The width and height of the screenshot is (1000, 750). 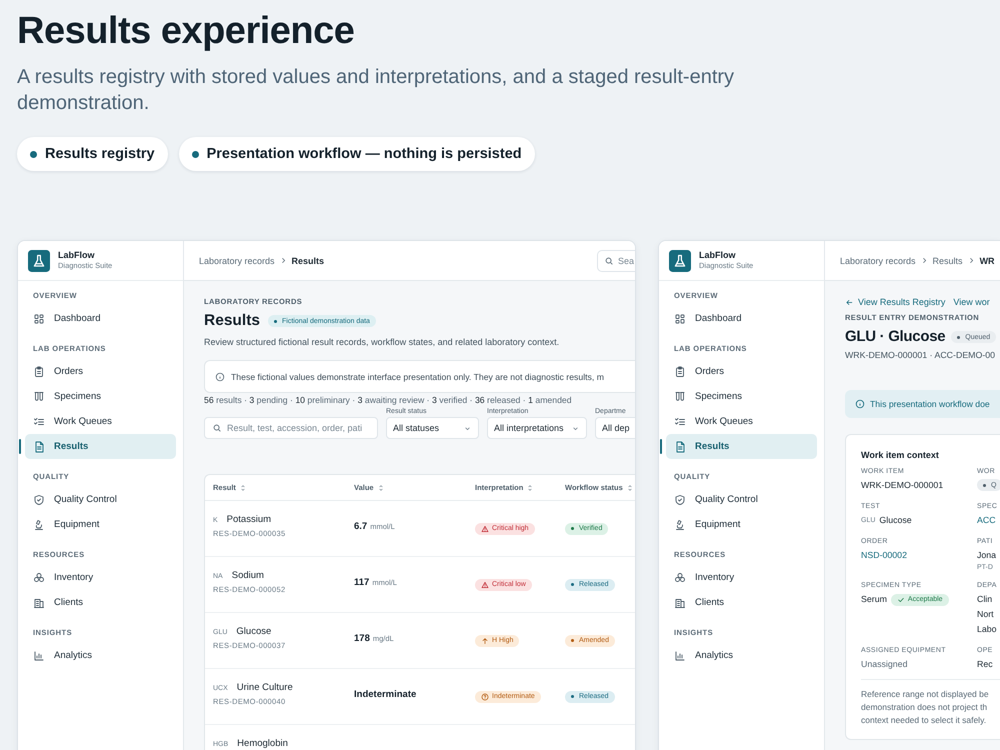 What do you see at coordinates (254, 632) in the screenshot?
I see `test-name: Glucose` at bounding box center [254, 632].